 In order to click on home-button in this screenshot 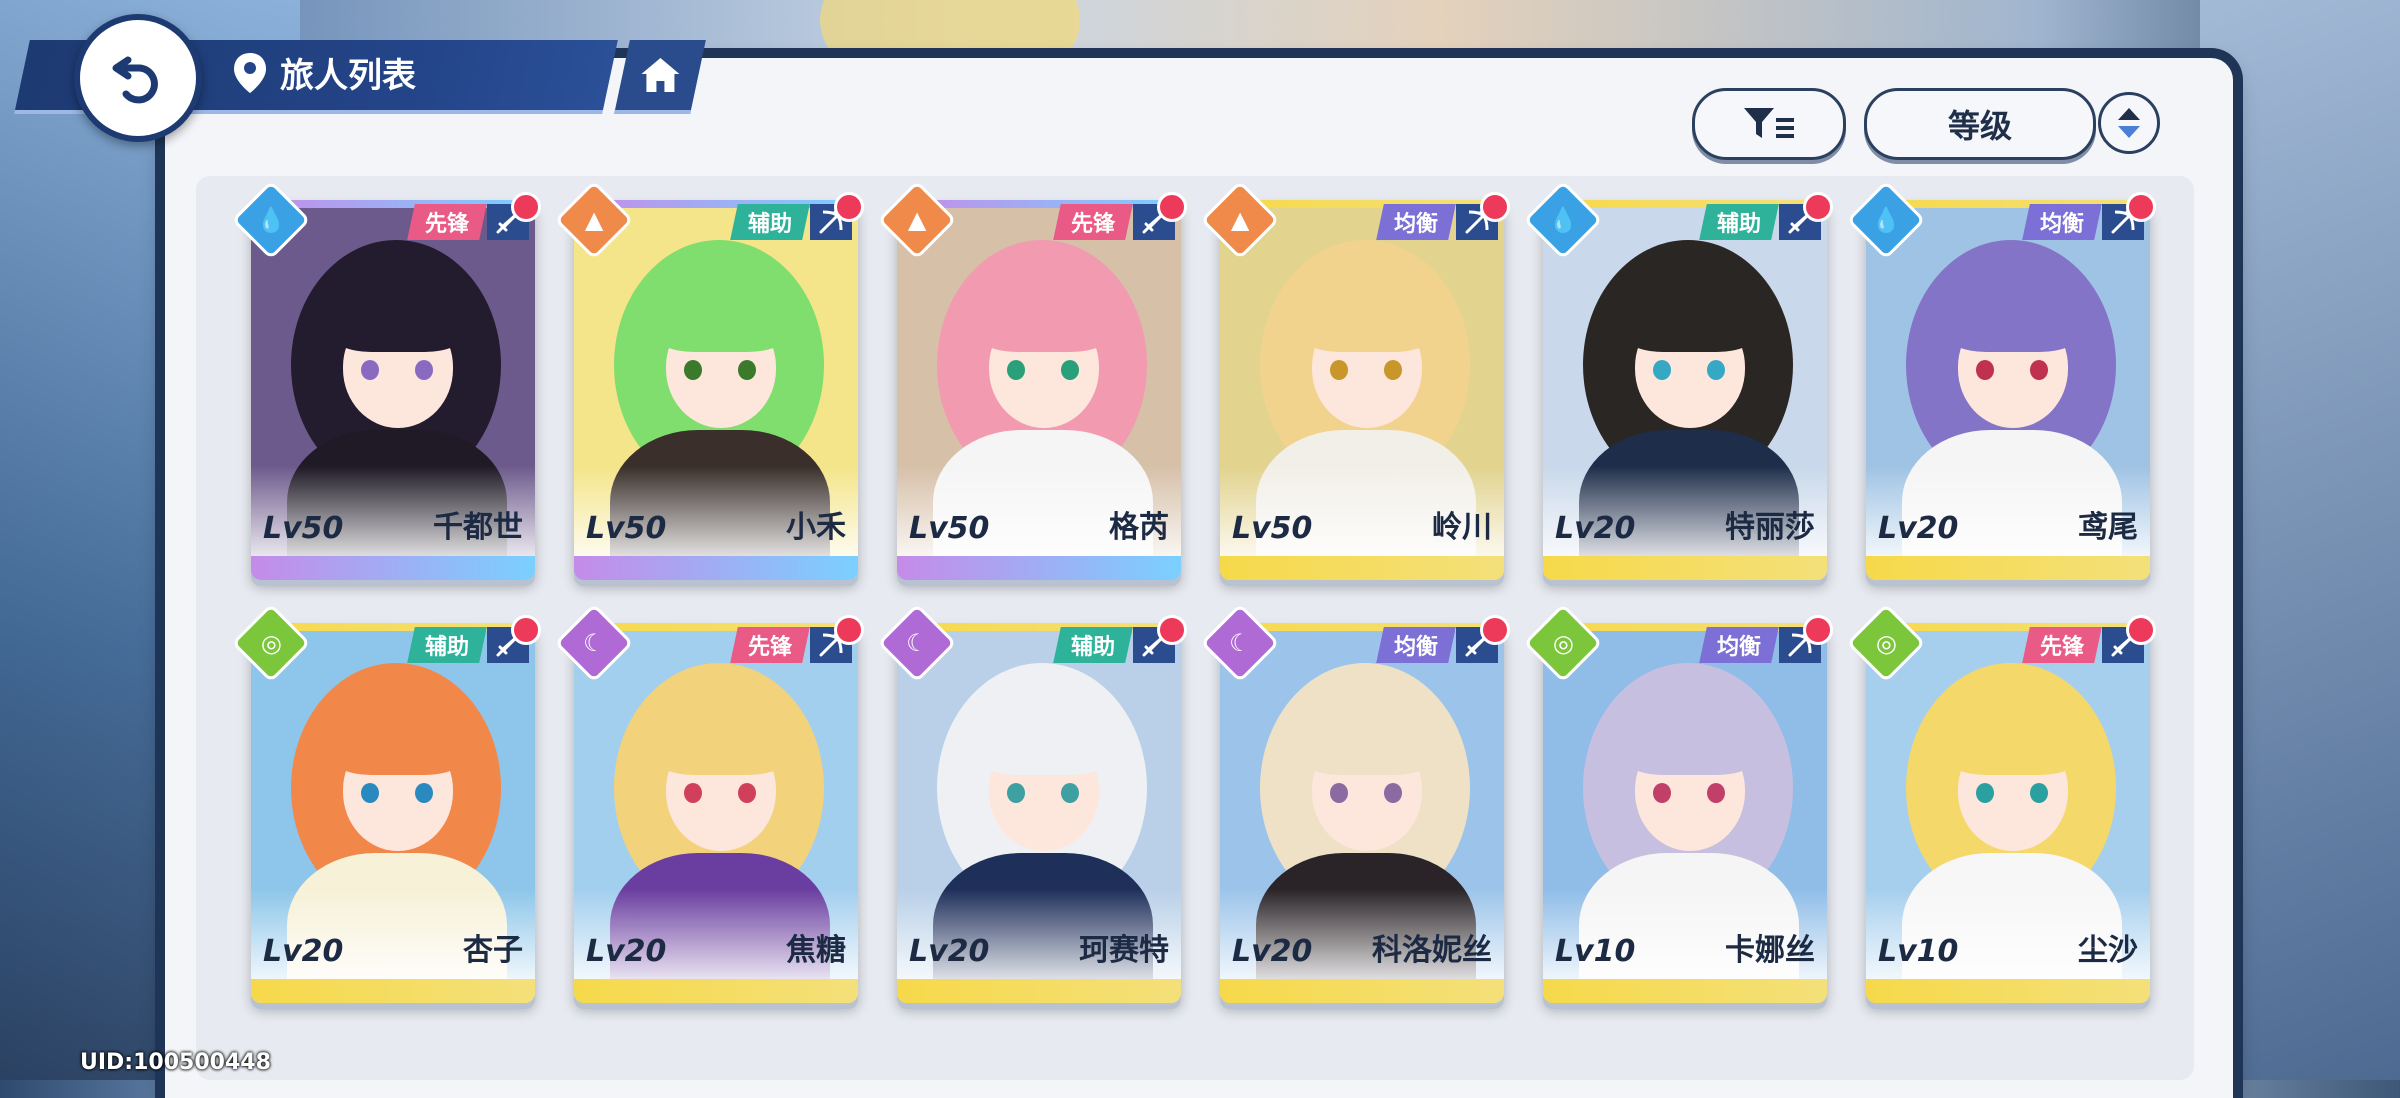, I will do `click(660, 77)`.